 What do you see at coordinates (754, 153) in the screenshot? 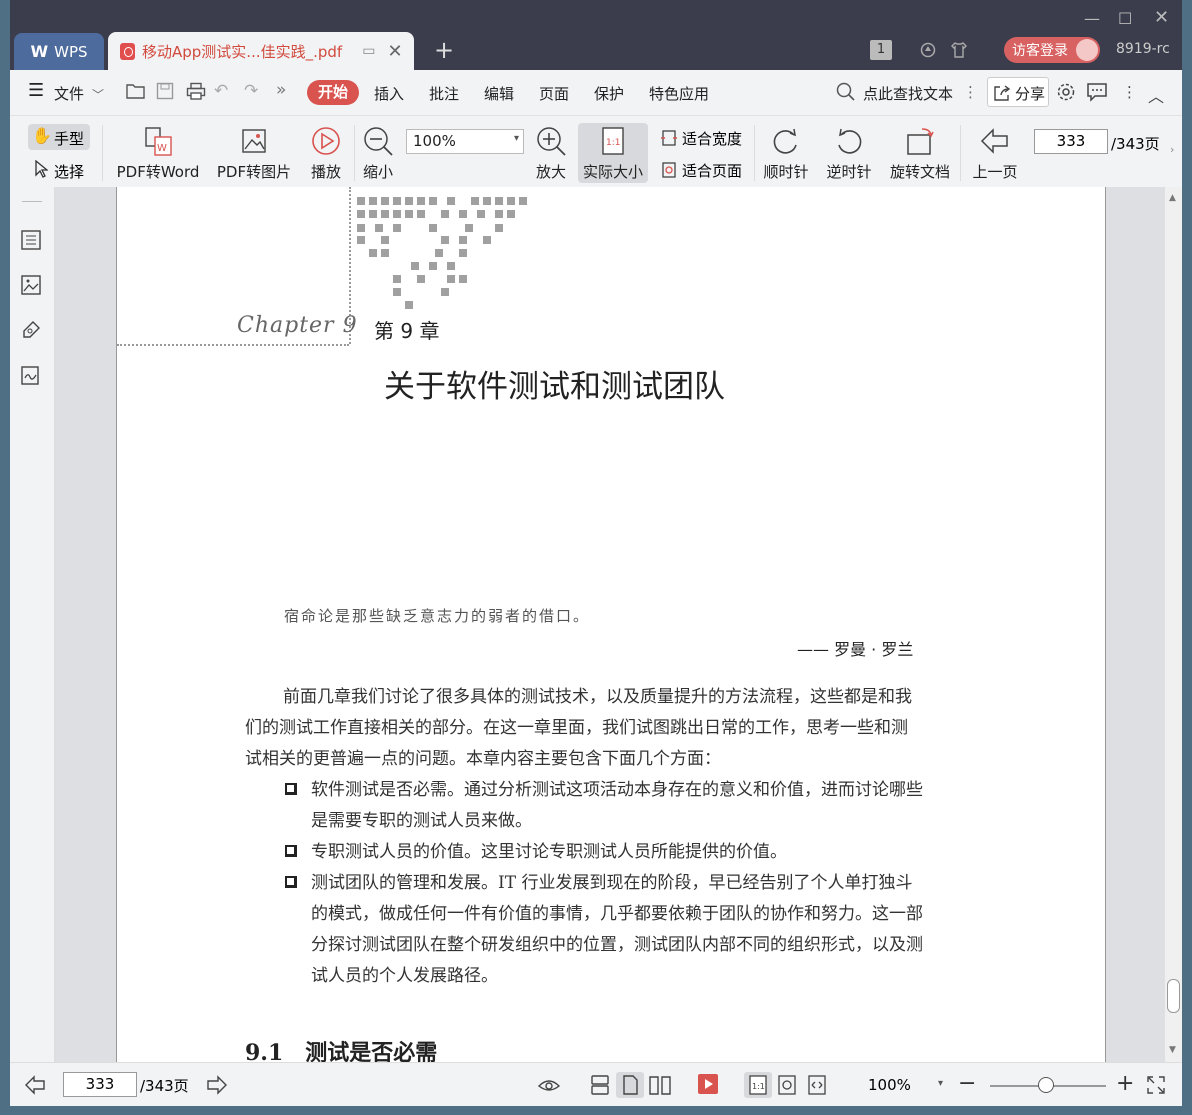
I see `separator` at bounding box center [754, 153].